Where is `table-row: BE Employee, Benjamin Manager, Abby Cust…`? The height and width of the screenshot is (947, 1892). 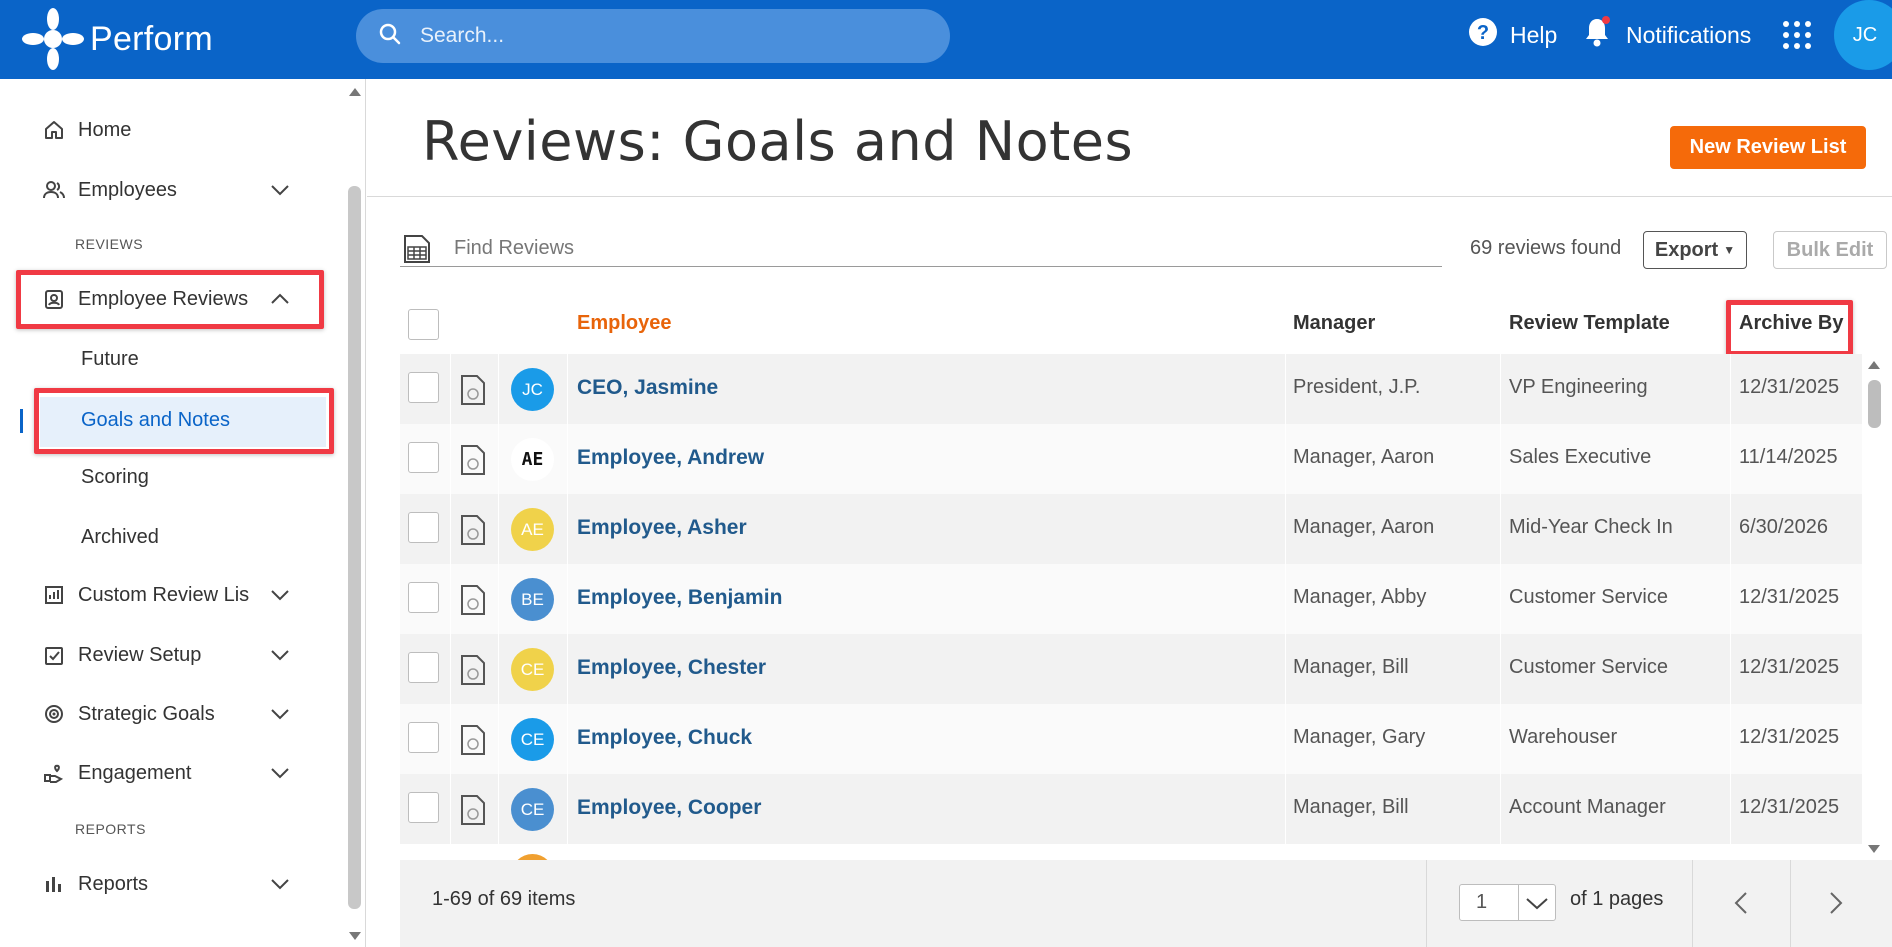 table-row: BE Employee, Benjamin Manager, Abby Cust… is located at coordinates (1131, 599).